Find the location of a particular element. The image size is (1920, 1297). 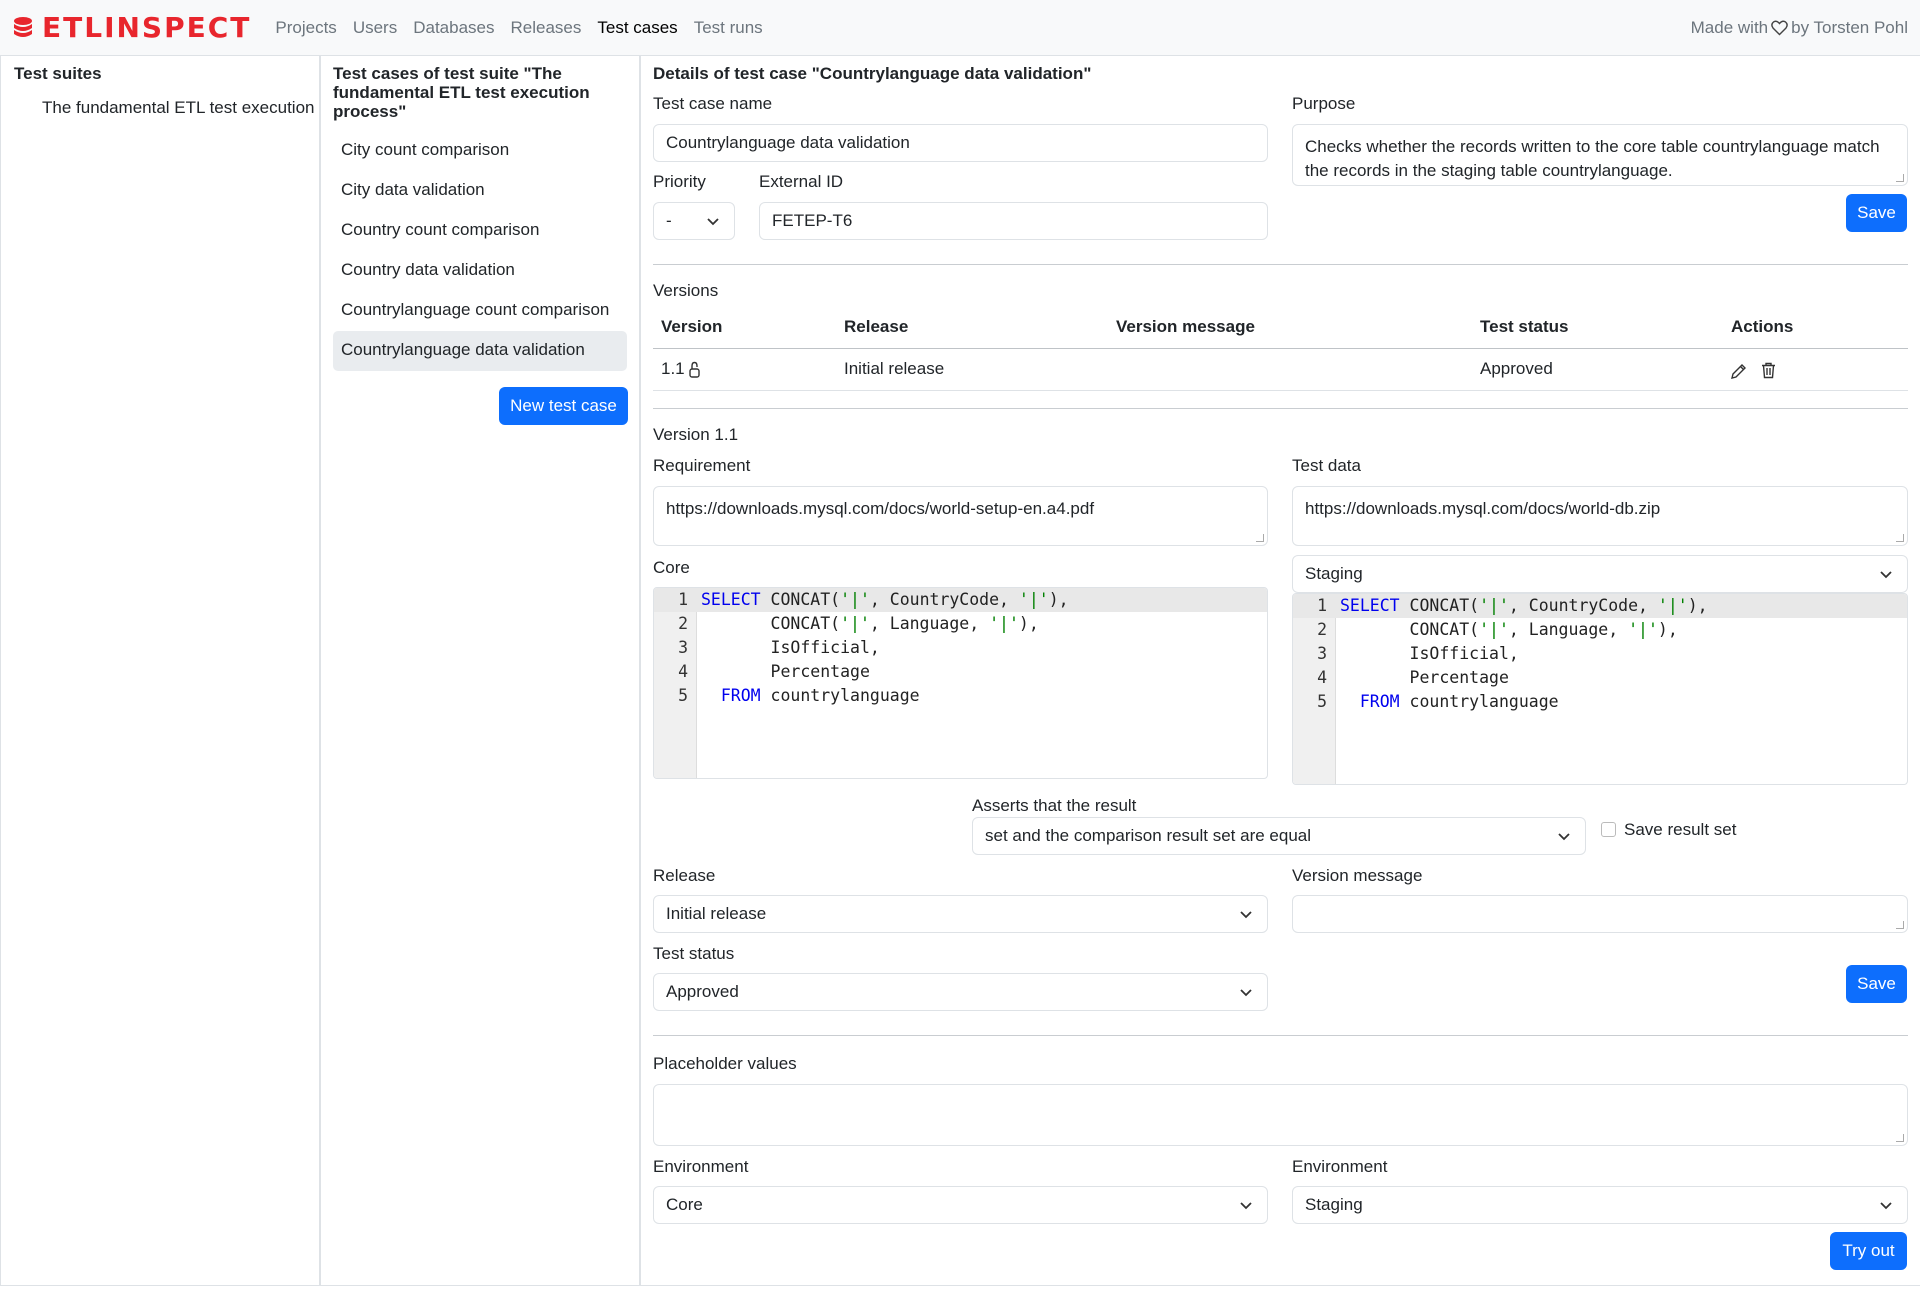

core-label: Core is located at coordinates (671, 567).